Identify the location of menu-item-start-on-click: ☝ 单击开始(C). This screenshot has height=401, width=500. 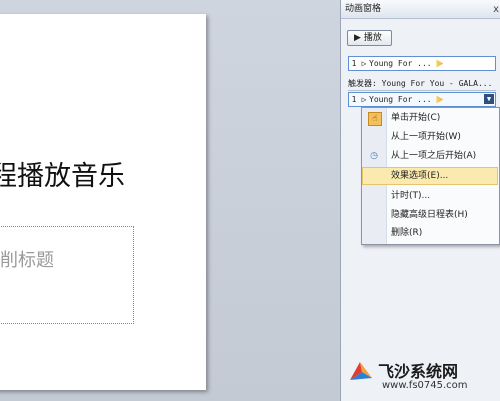
(430, 118).